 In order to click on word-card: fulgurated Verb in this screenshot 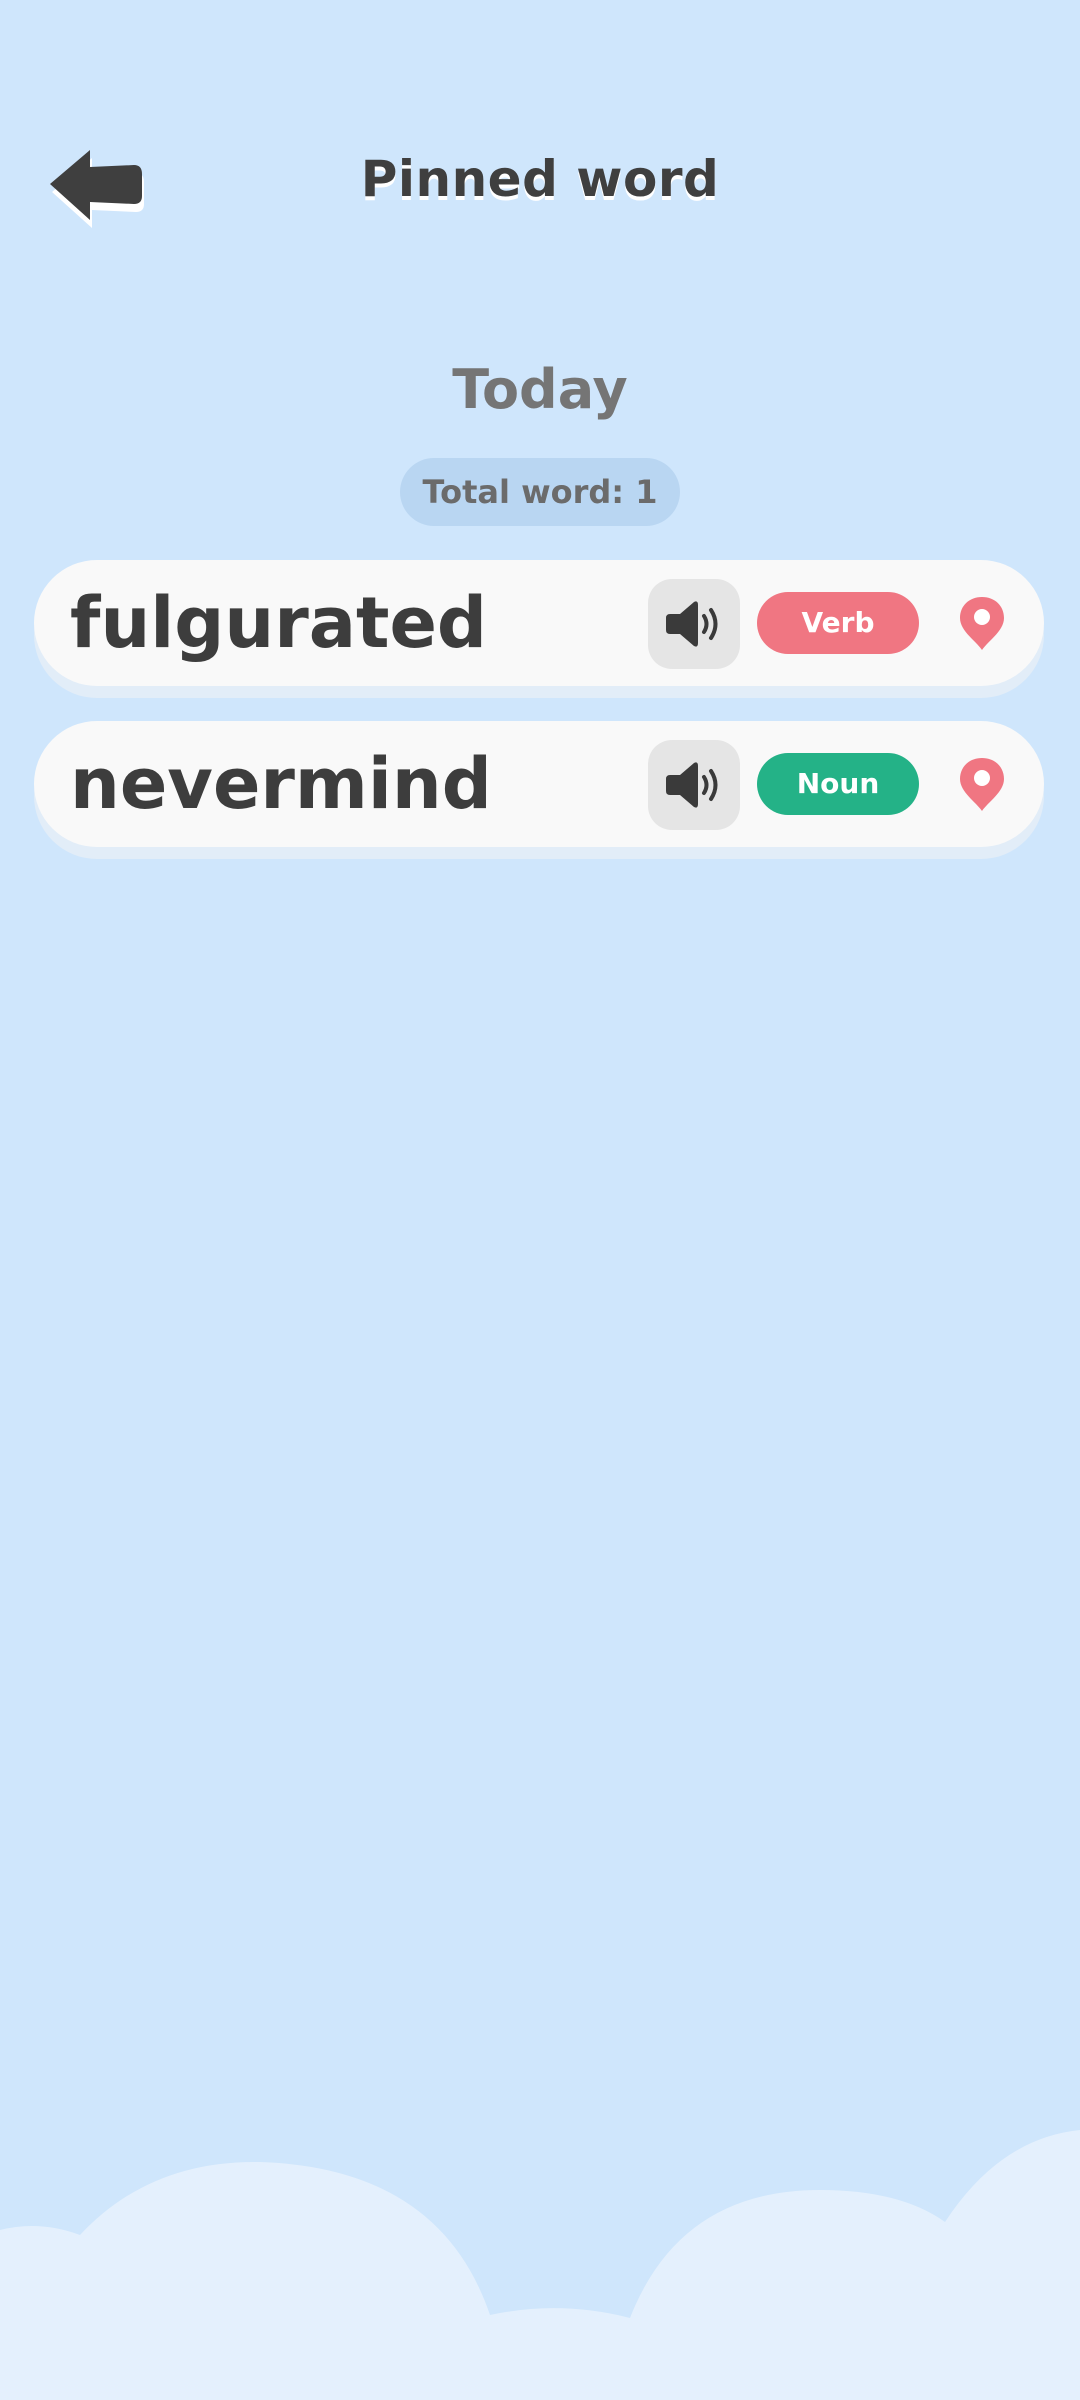, I will do `click(539, 623)`.